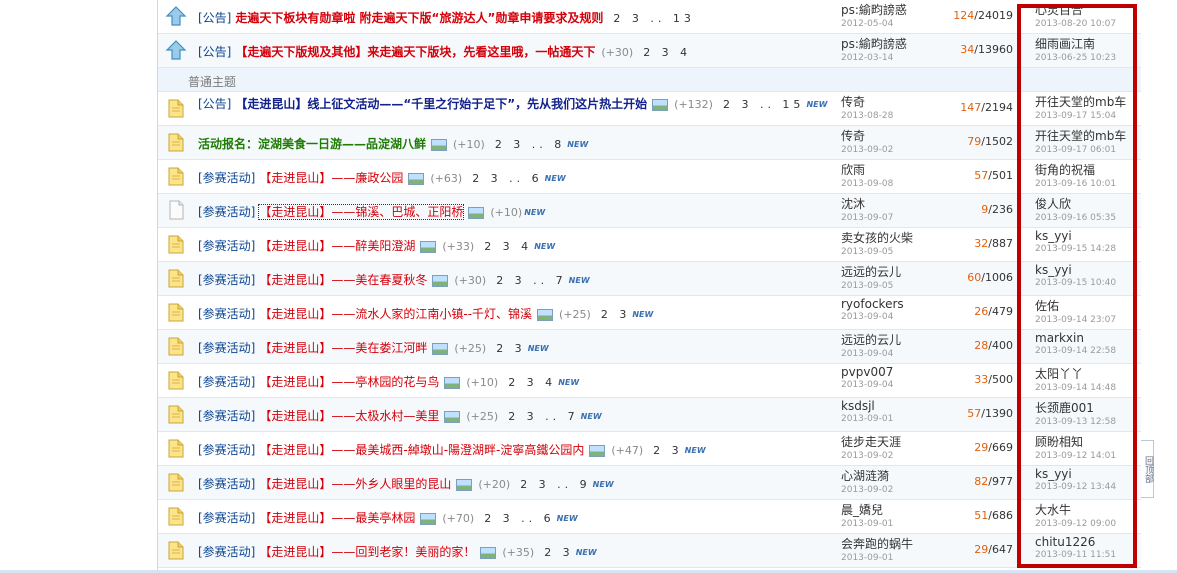 The height and width of the screenshot is (573, 1177). Describe the element at coordinates (896, 304) in the screenshot. I see `author-link: ryofockers` at that location.